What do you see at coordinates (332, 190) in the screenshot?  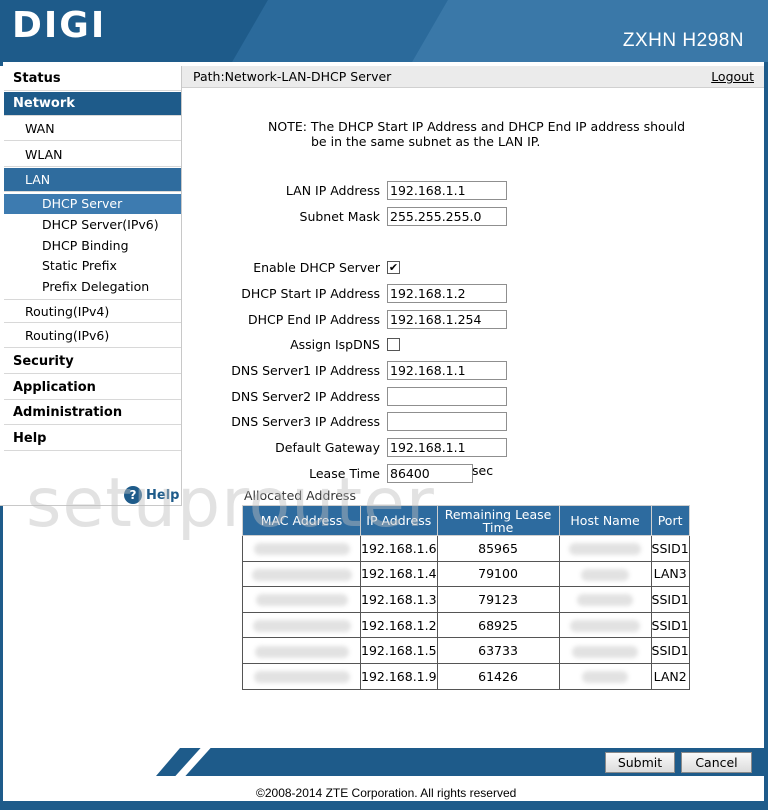 I see `lan-ip-label: LAN IP Address` at bounding box center [332, 190].